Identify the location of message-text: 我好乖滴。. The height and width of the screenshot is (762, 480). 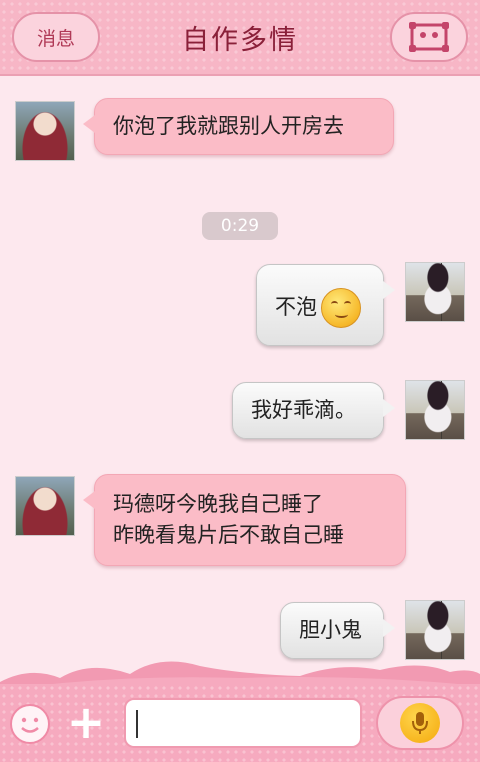
(303, 410).